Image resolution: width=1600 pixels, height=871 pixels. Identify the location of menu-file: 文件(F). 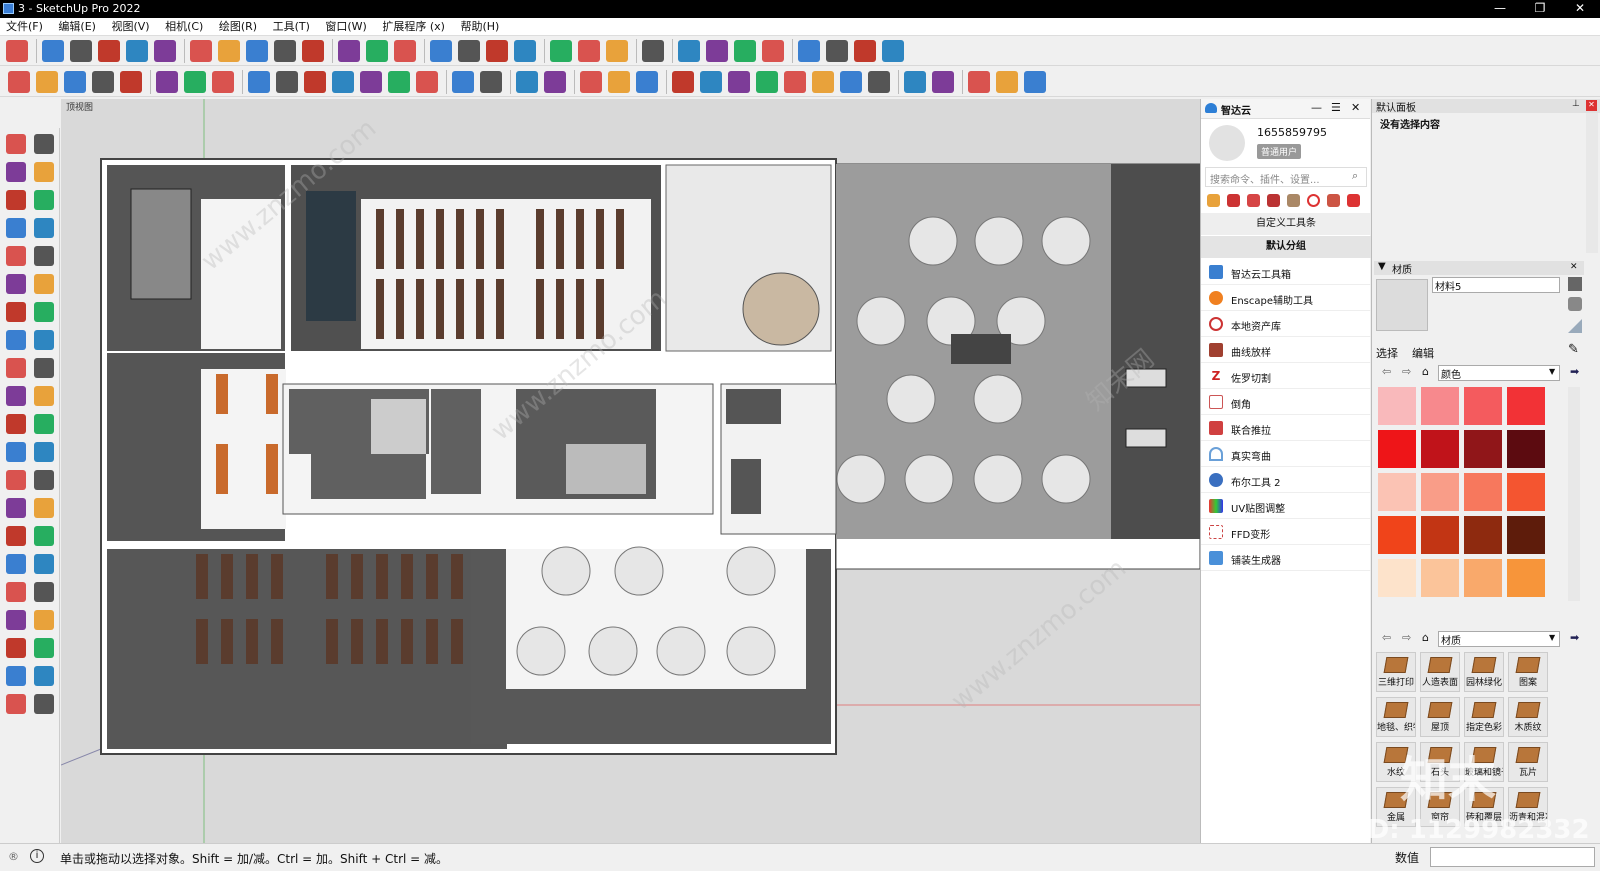
(24, 27).